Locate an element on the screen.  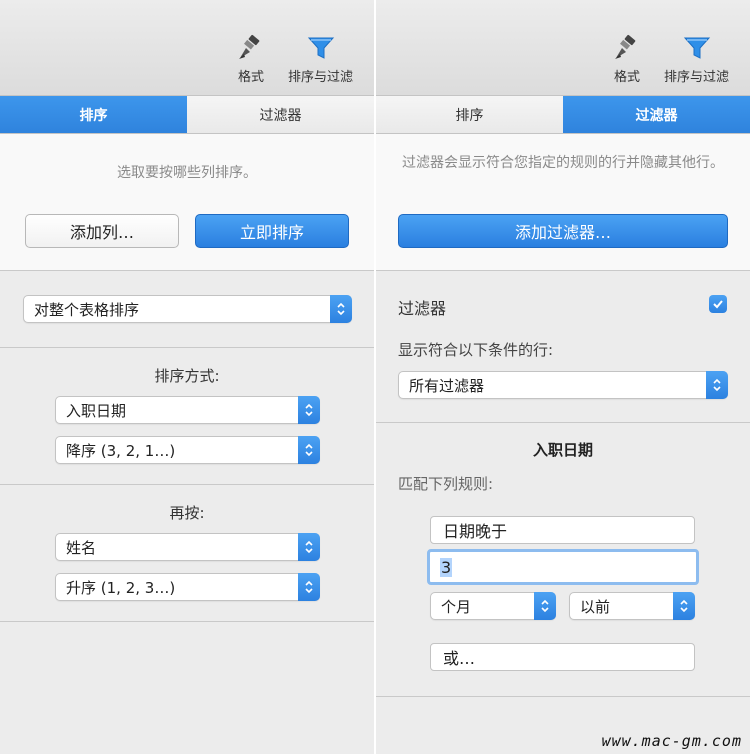
then-by-column-value: 姓名 is located at coordinates (81, 547).